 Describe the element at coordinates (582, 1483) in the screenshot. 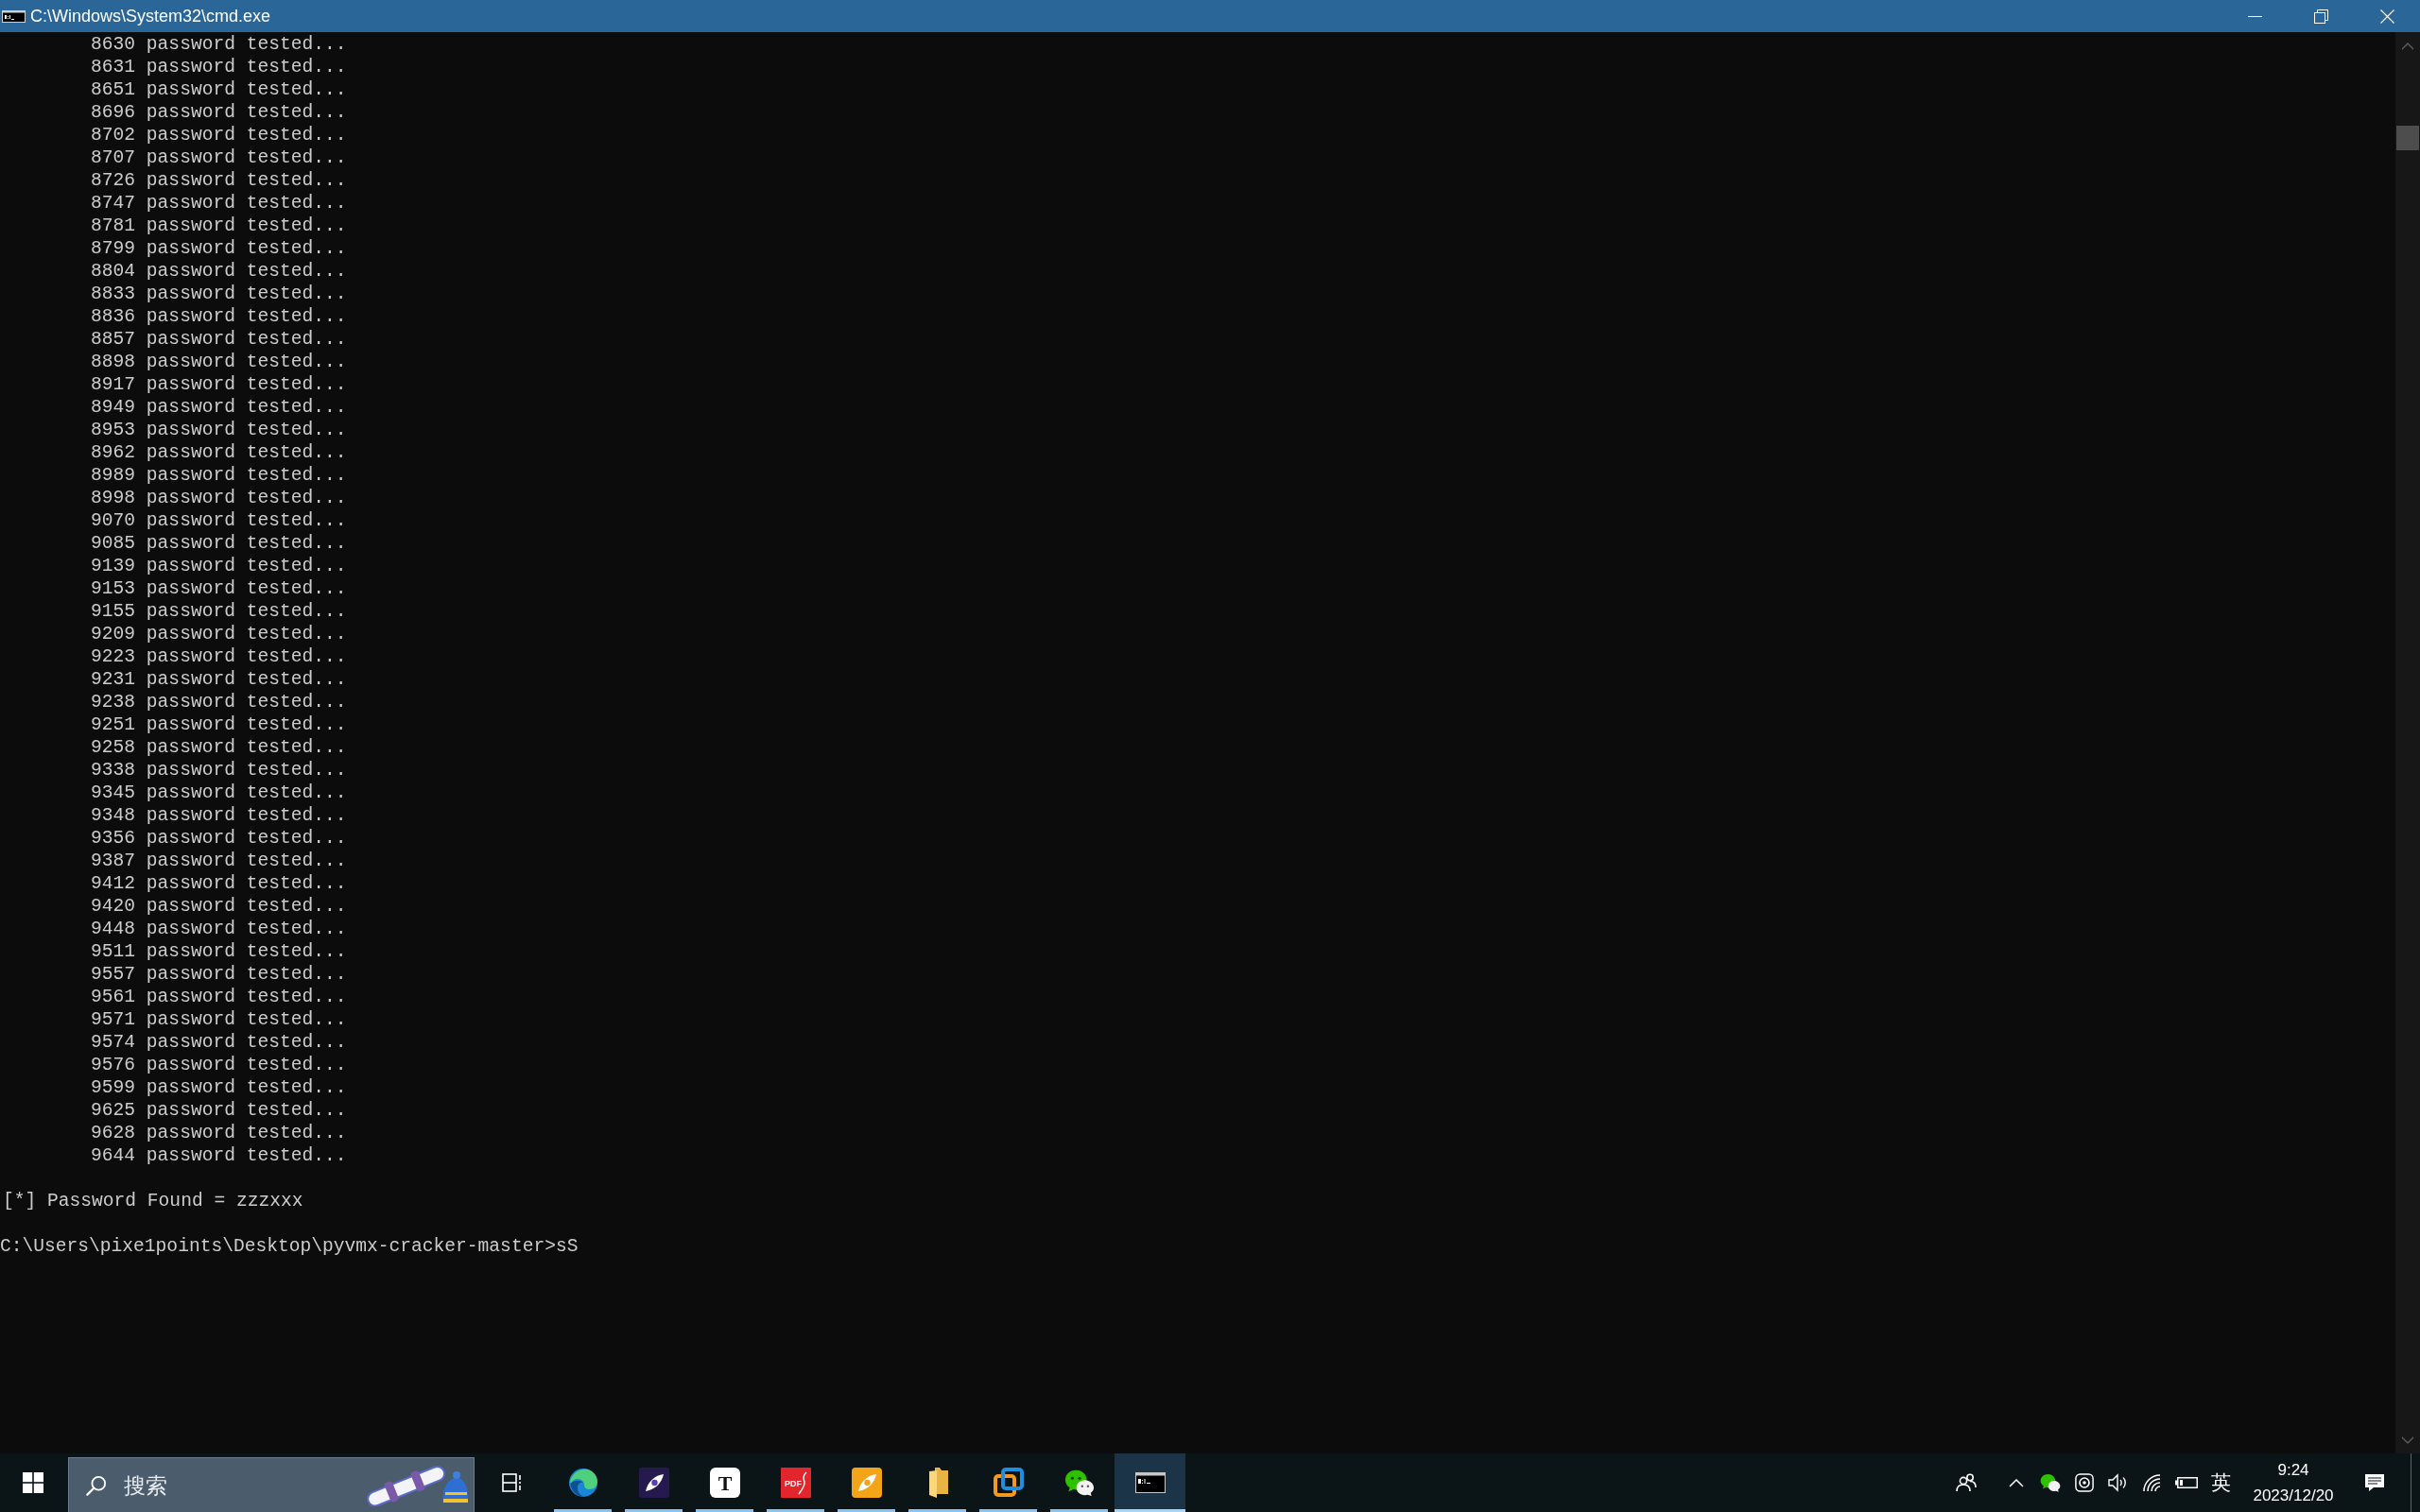

I see `swirl-logo-icon` at that location.